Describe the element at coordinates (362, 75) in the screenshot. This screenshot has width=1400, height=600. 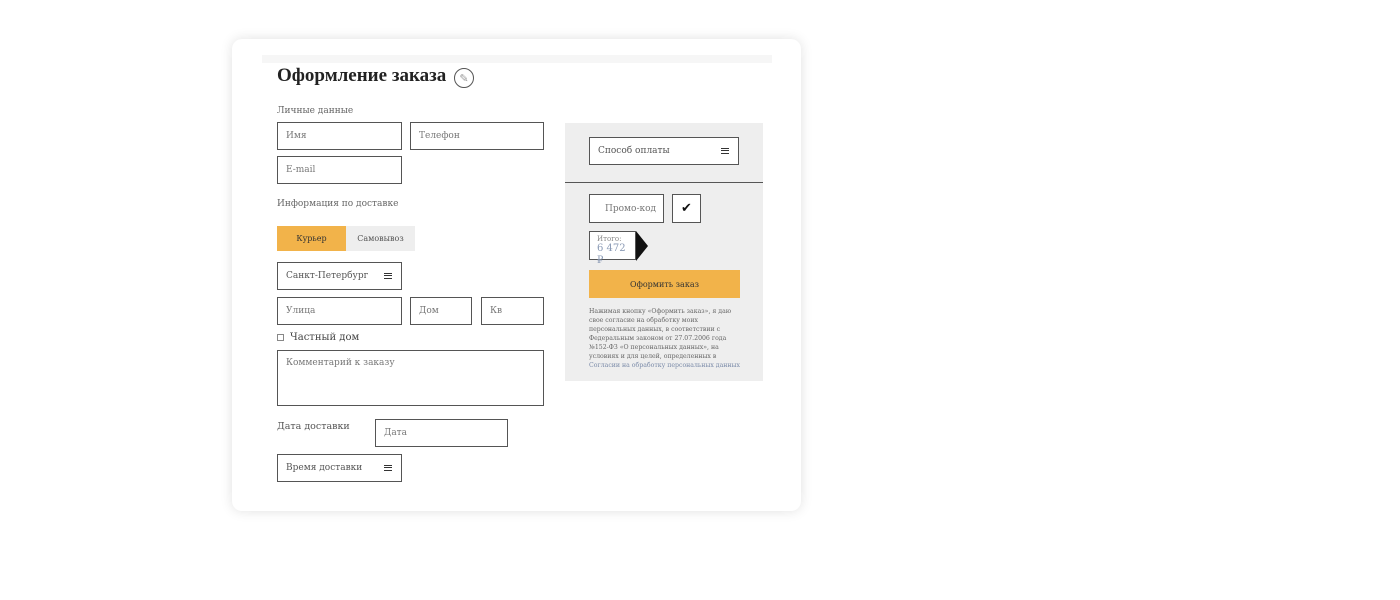
I see `page-title: Оформление заказа` at that location.